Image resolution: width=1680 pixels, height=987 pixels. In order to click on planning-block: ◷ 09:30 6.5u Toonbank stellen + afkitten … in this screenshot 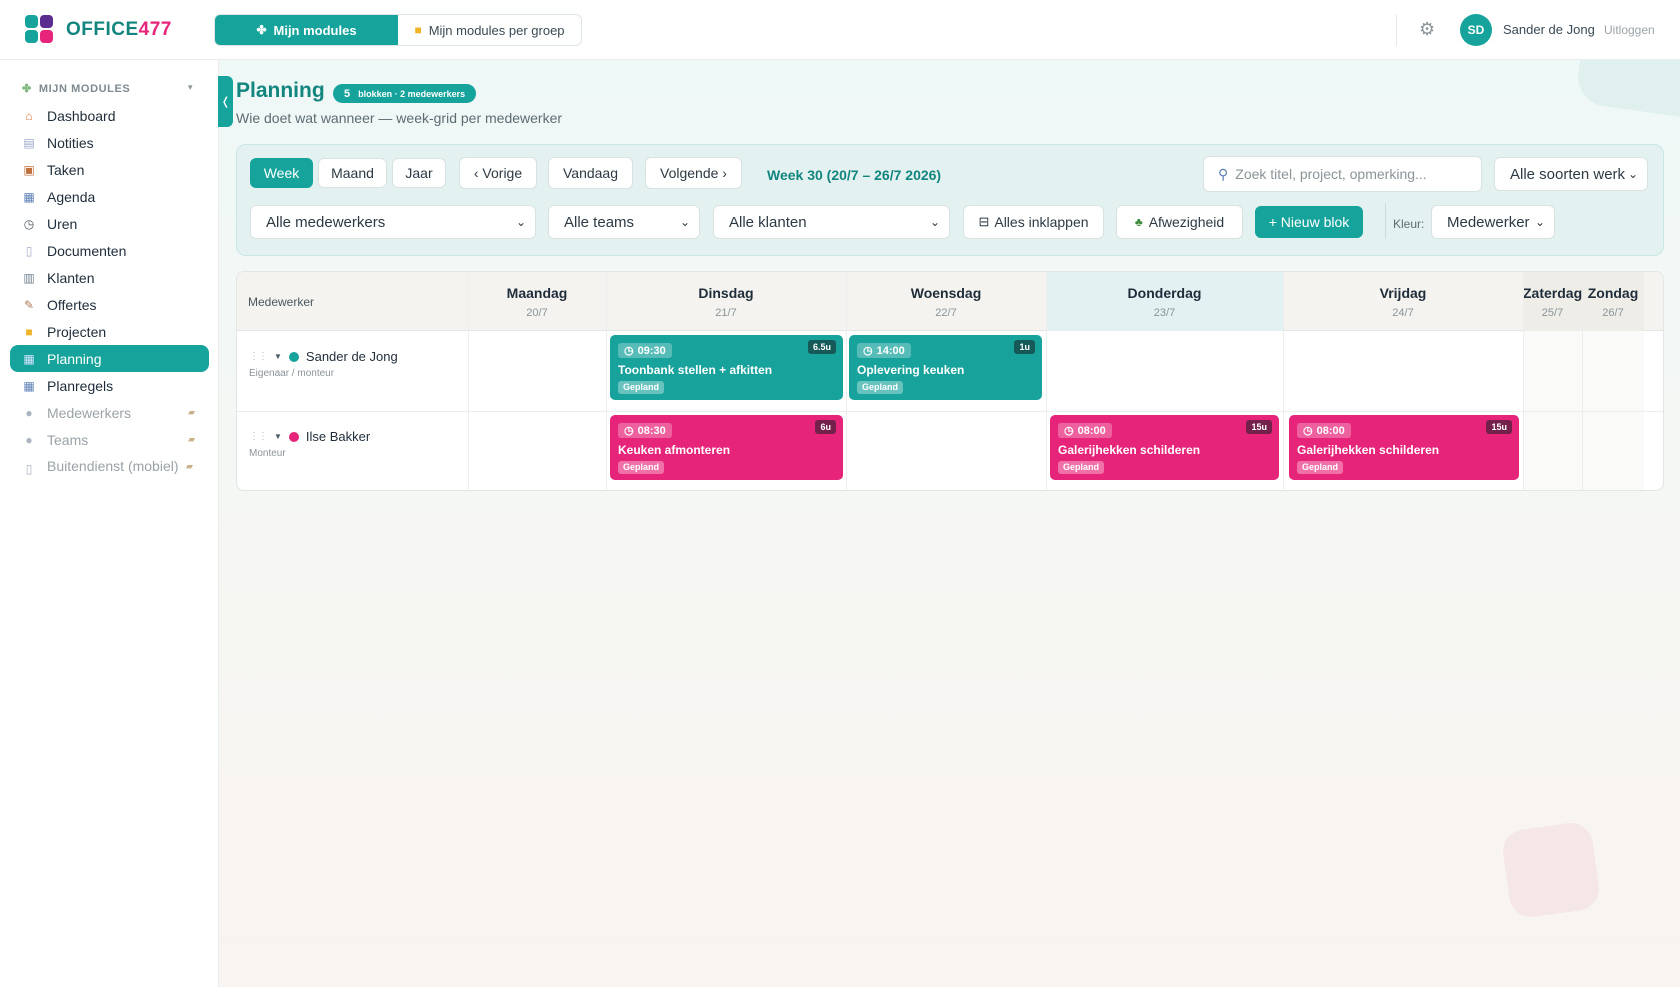, I will do `click(726, 367)`.